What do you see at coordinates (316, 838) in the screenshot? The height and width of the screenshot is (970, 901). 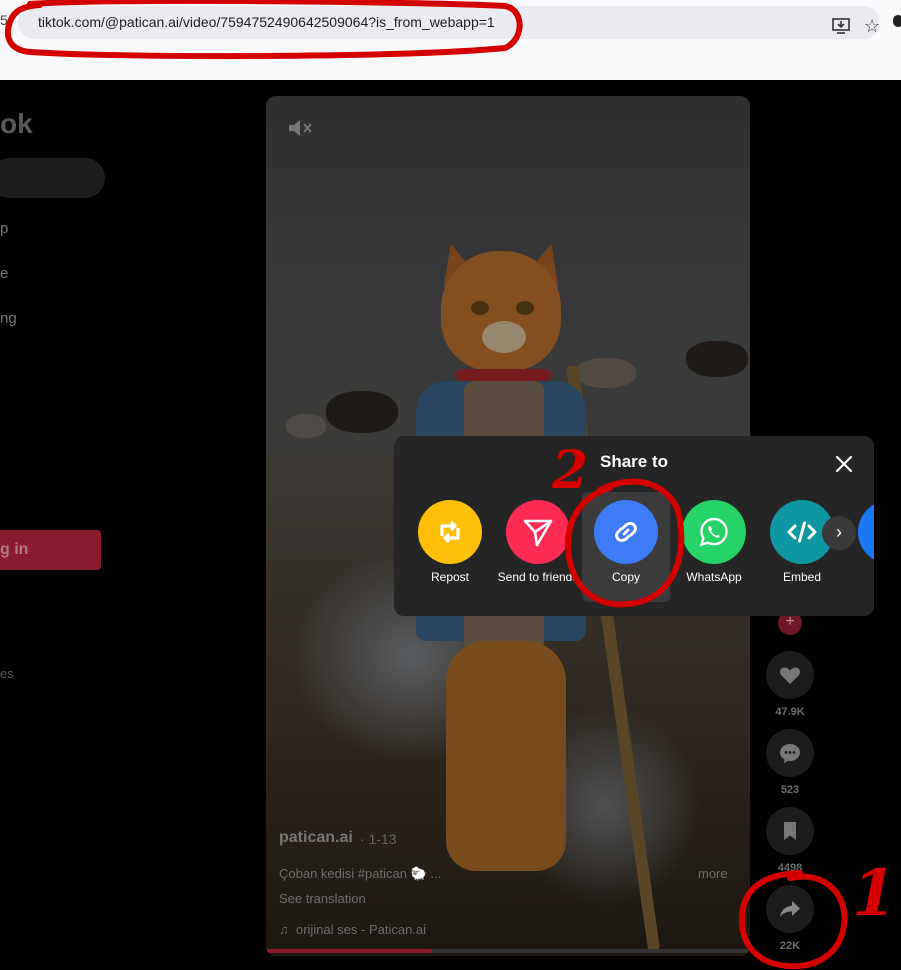 I see `video-author: patican.ai` at bounding box center [316, 838].